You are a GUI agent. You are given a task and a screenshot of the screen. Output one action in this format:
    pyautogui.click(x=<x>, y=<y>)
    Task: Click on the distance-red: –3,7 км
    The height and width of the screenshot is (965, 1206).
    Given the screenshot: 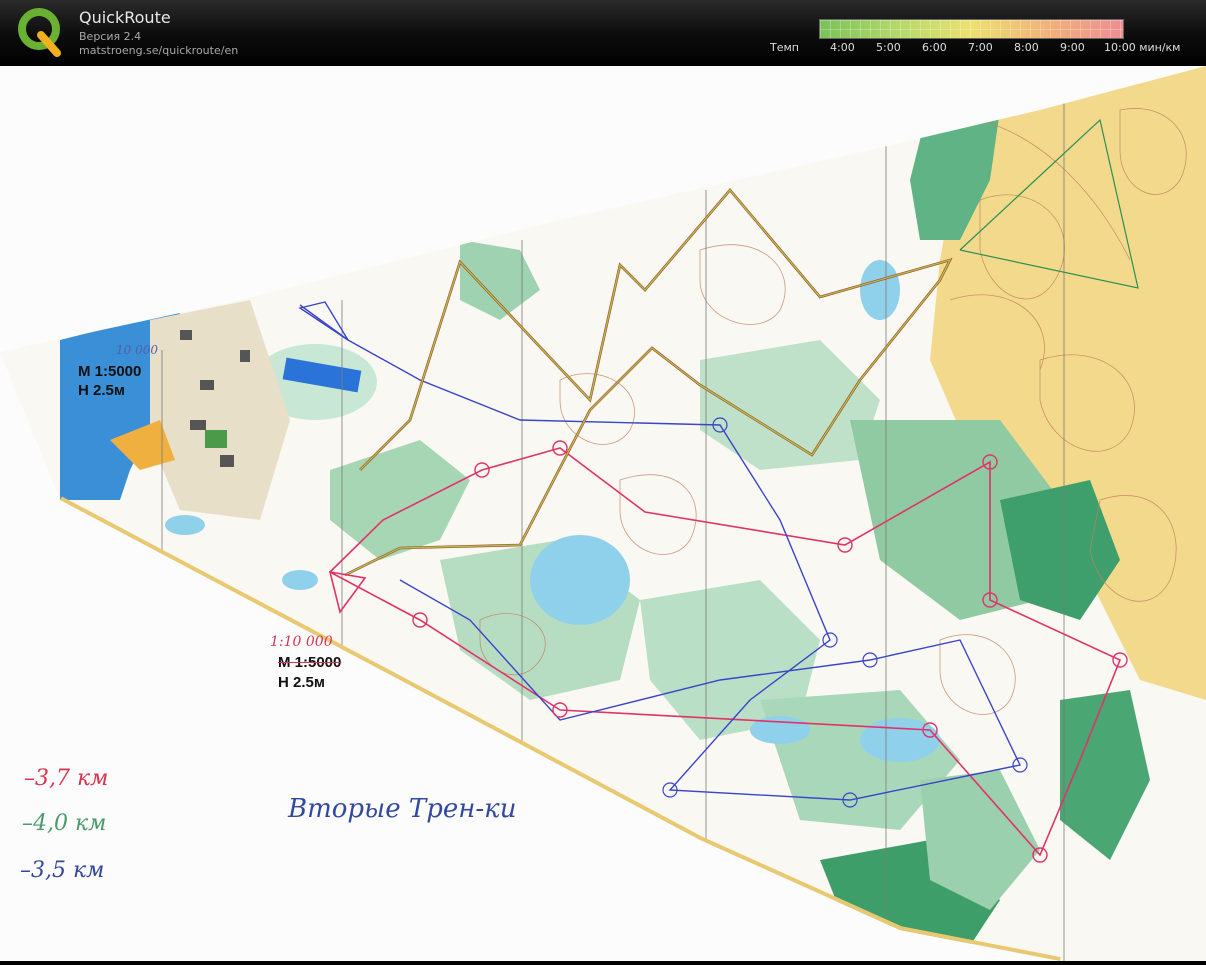 What is the action you would take?
    pyautogui.click(x=66, y=778)
    